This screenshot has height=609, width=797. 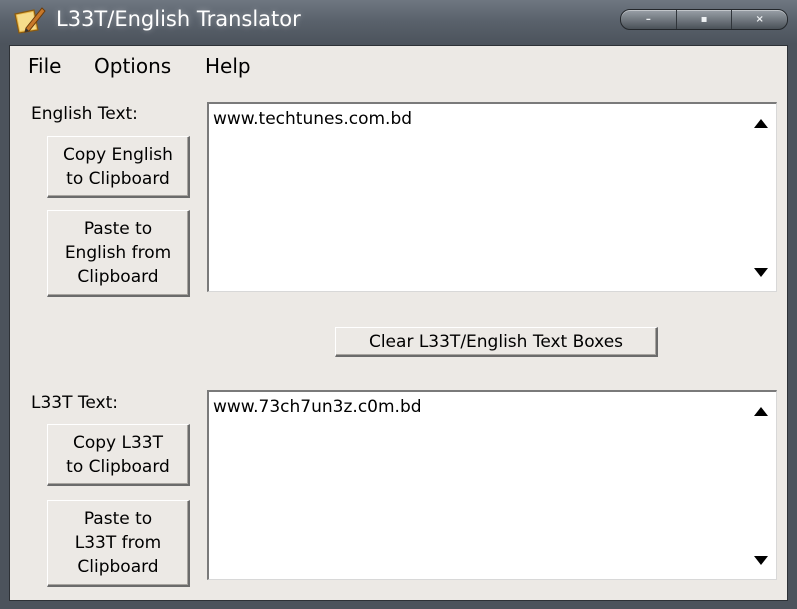 I want to click on copy-english-button: Copy English to Clipboard, so click(x=118, y=167).